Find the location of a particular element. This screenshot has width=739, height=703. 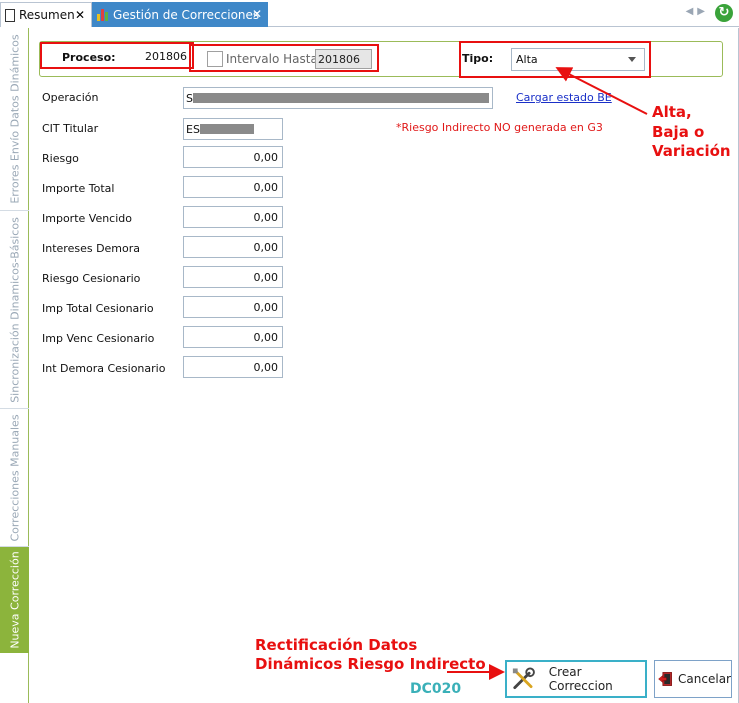

operacion-label: Operación is located at coordinates (70, 97).